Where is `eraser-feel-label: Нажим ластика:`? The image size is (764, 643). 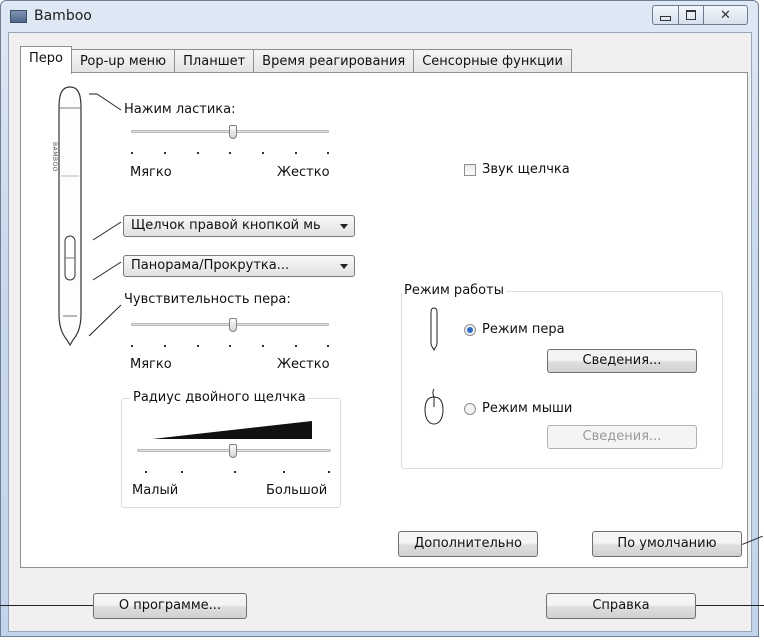 eraser-feel-label: Нажим ластика: is located at coordinates (180, 109).